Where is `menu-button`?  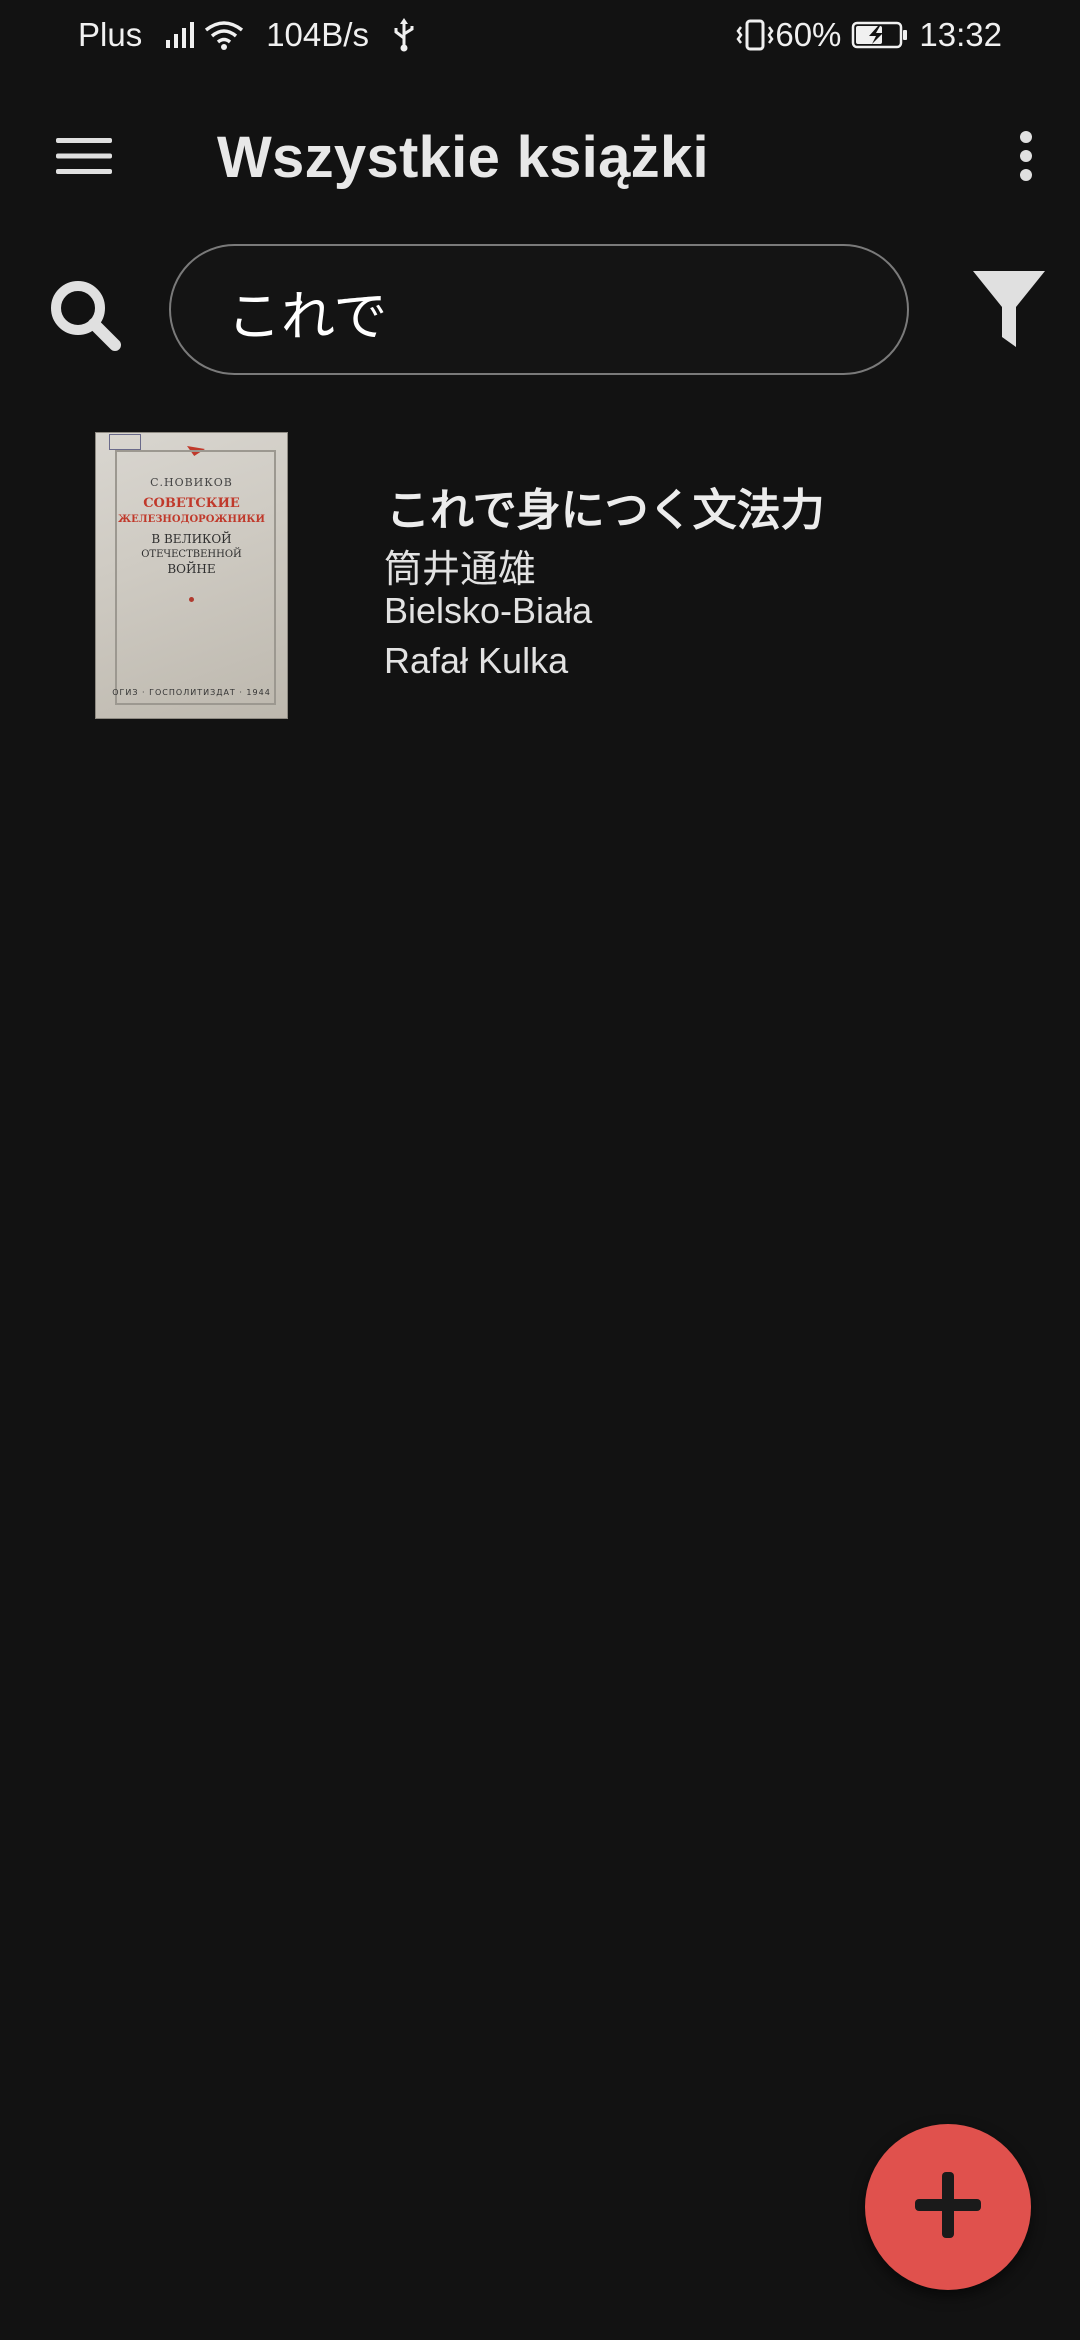
menu-button is located at coordinates (84, 158).